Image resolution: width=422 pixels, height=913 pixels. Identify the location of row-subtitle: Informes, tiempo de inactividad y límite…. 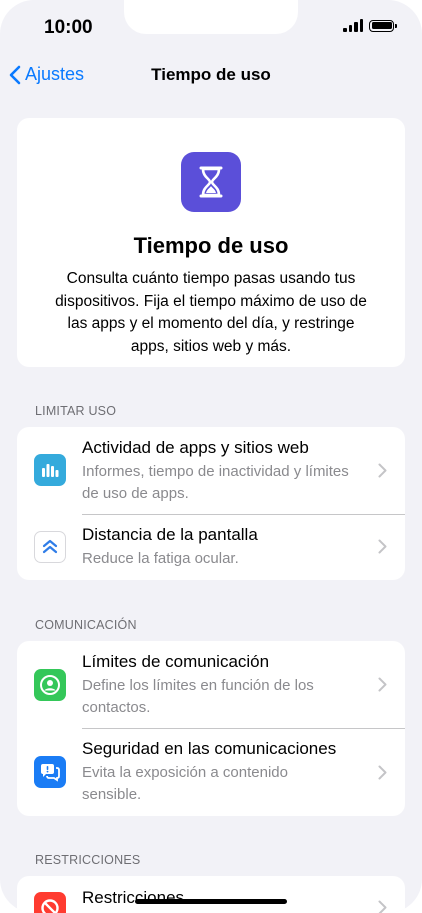
(215, 482).